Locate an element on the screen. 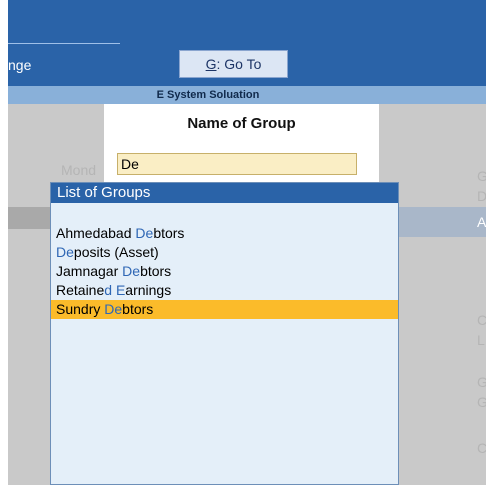 This screenshot has height=485, width=492. company-bar: E System Soluation is located at coordinates (247, 95).